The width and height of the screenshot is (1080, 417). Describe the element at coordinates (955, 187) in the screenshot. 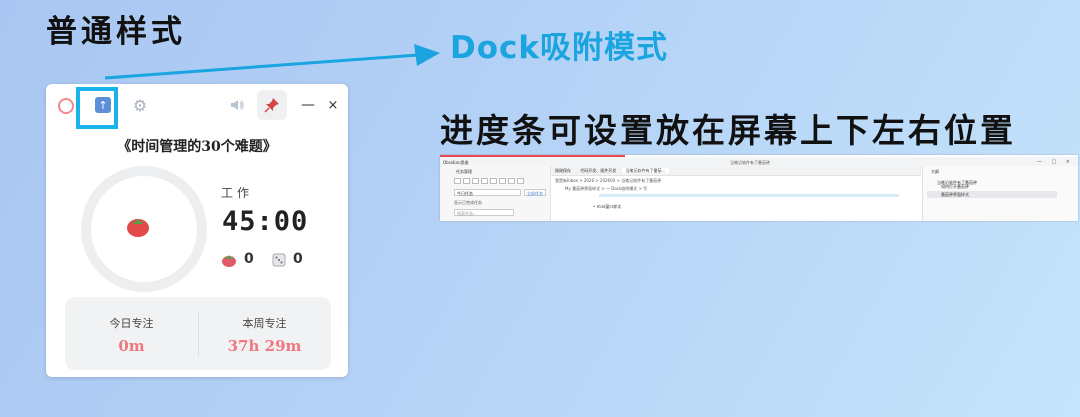

I see `outline-item: 如何打开番茄钟` at that location.